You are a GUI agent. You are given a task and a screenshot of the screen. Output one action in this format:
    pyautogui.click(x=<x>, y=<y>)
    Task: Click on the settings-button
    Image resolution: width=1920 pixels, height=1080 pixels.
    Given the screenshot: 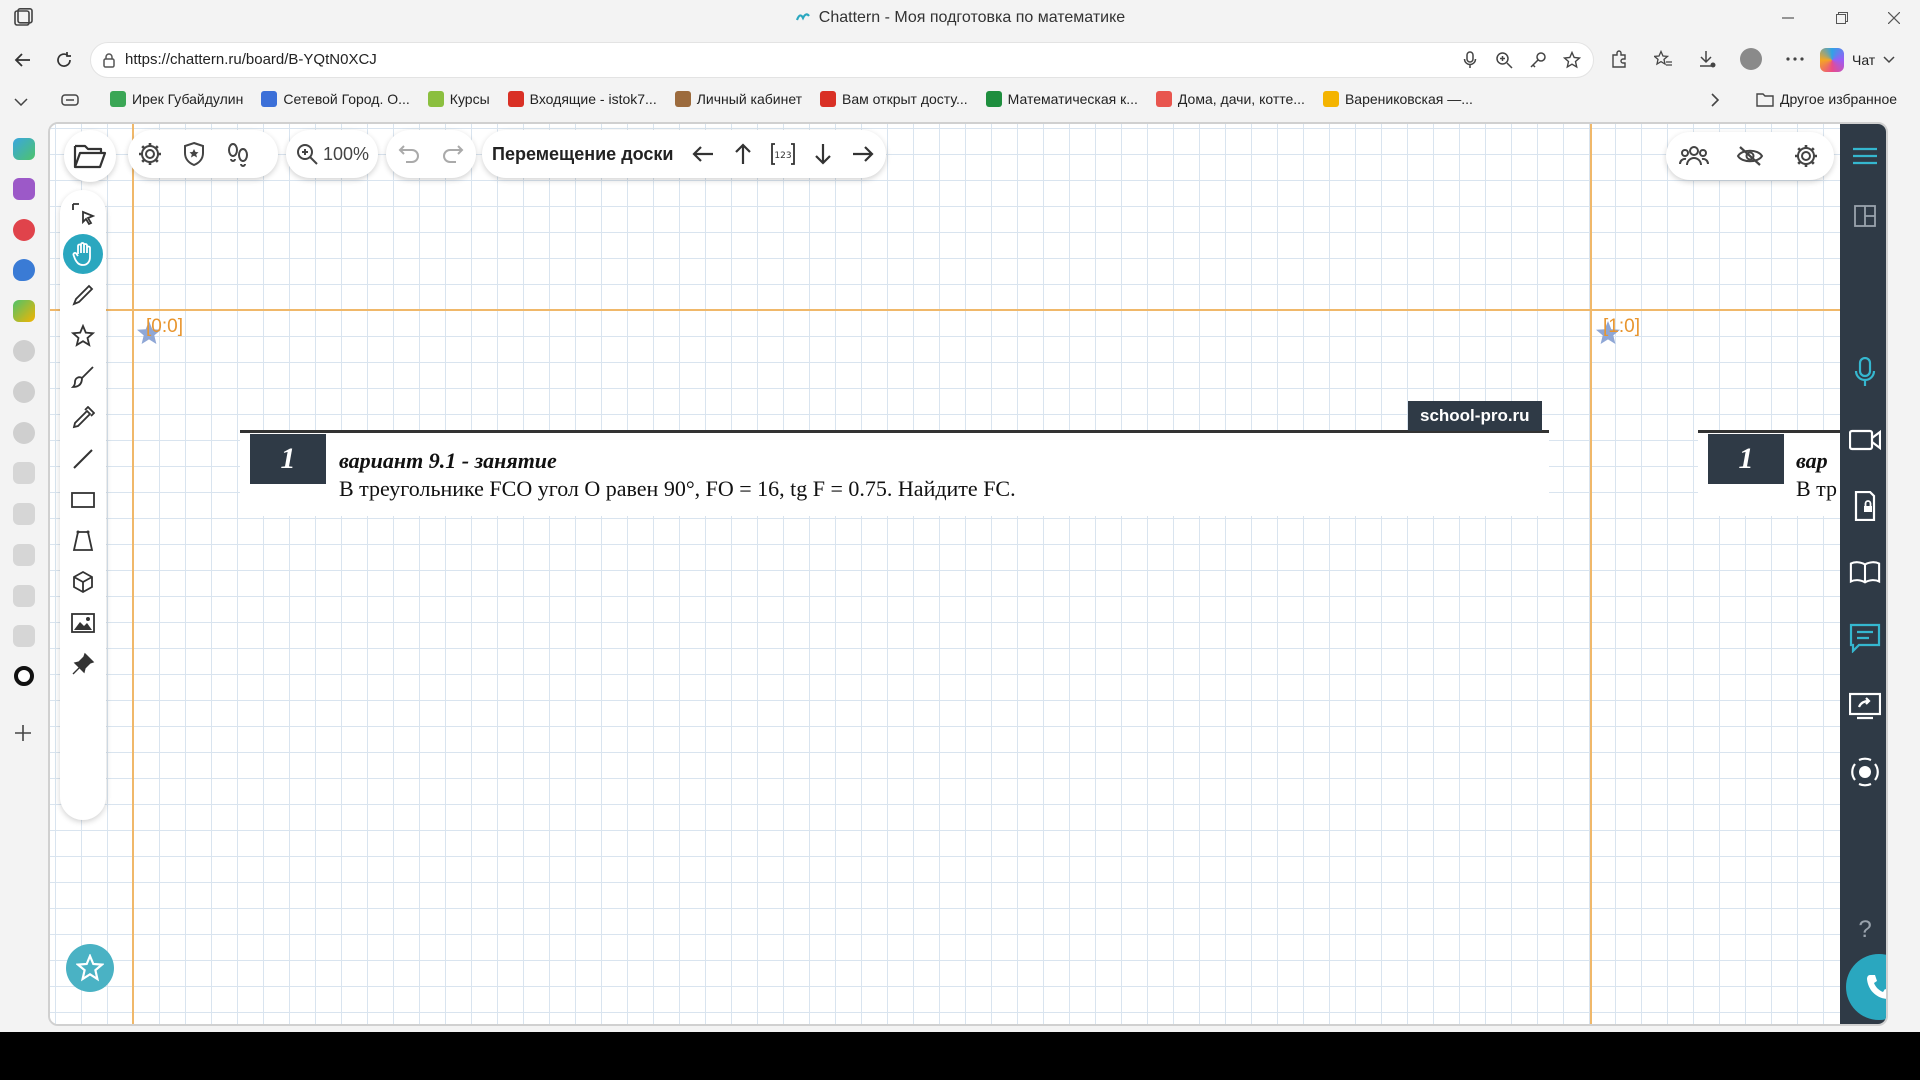 What is the action you would take?
    pyautogui.click(x=150, y=154)
    